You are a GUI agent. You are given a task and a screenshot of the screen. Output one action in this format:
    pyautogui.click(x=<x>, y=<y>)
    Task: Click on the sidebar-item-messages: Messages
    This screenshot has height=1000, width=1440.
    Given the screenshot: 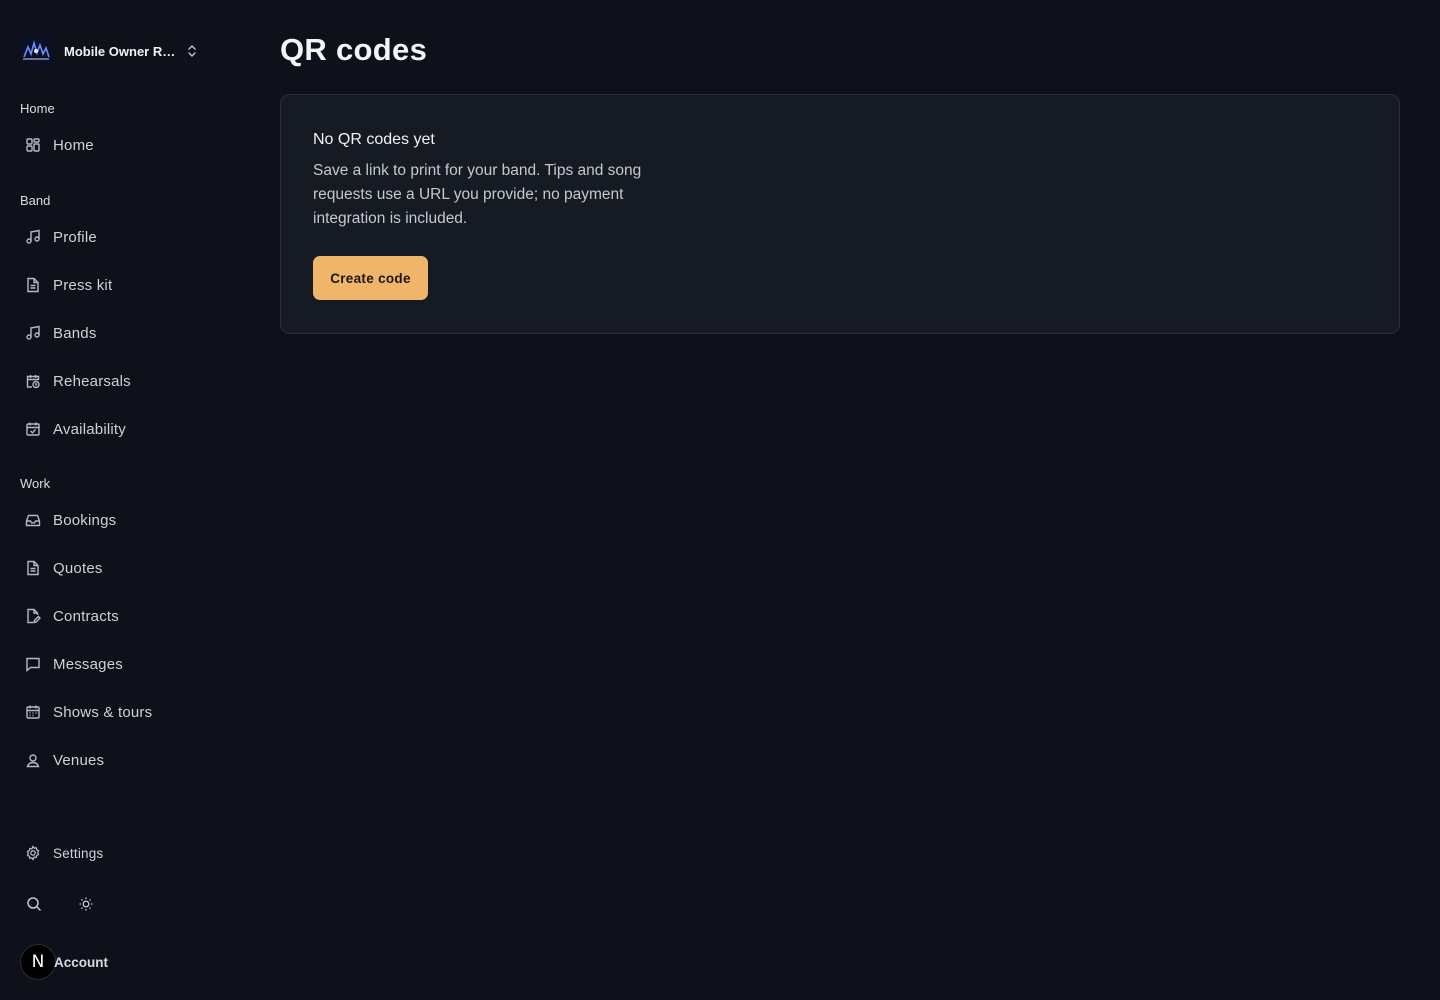 What is the action you would take?
    pyautogui.click(x=119, y=664)
    